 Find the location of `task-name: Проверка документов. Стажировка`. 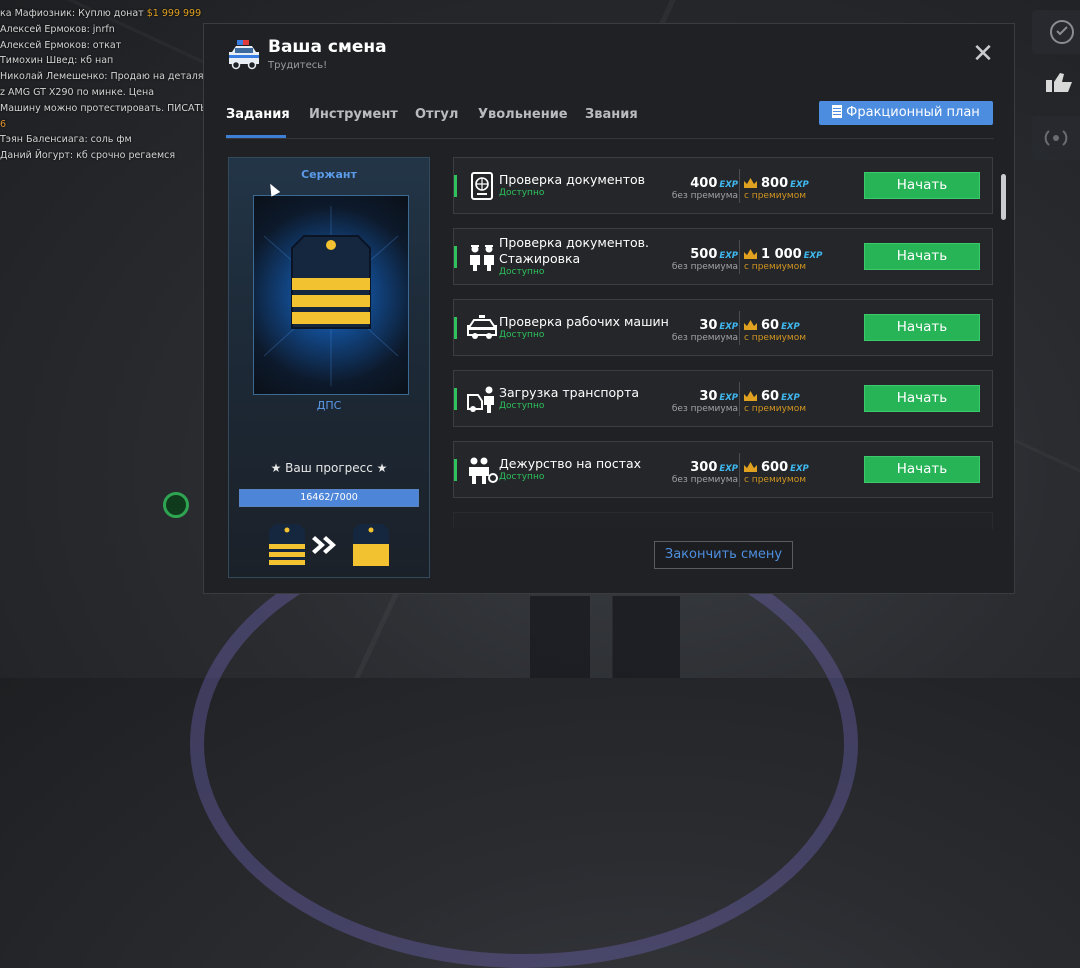

task-name: Проверка документов. Стажировка is located at coordinates (574, 250).